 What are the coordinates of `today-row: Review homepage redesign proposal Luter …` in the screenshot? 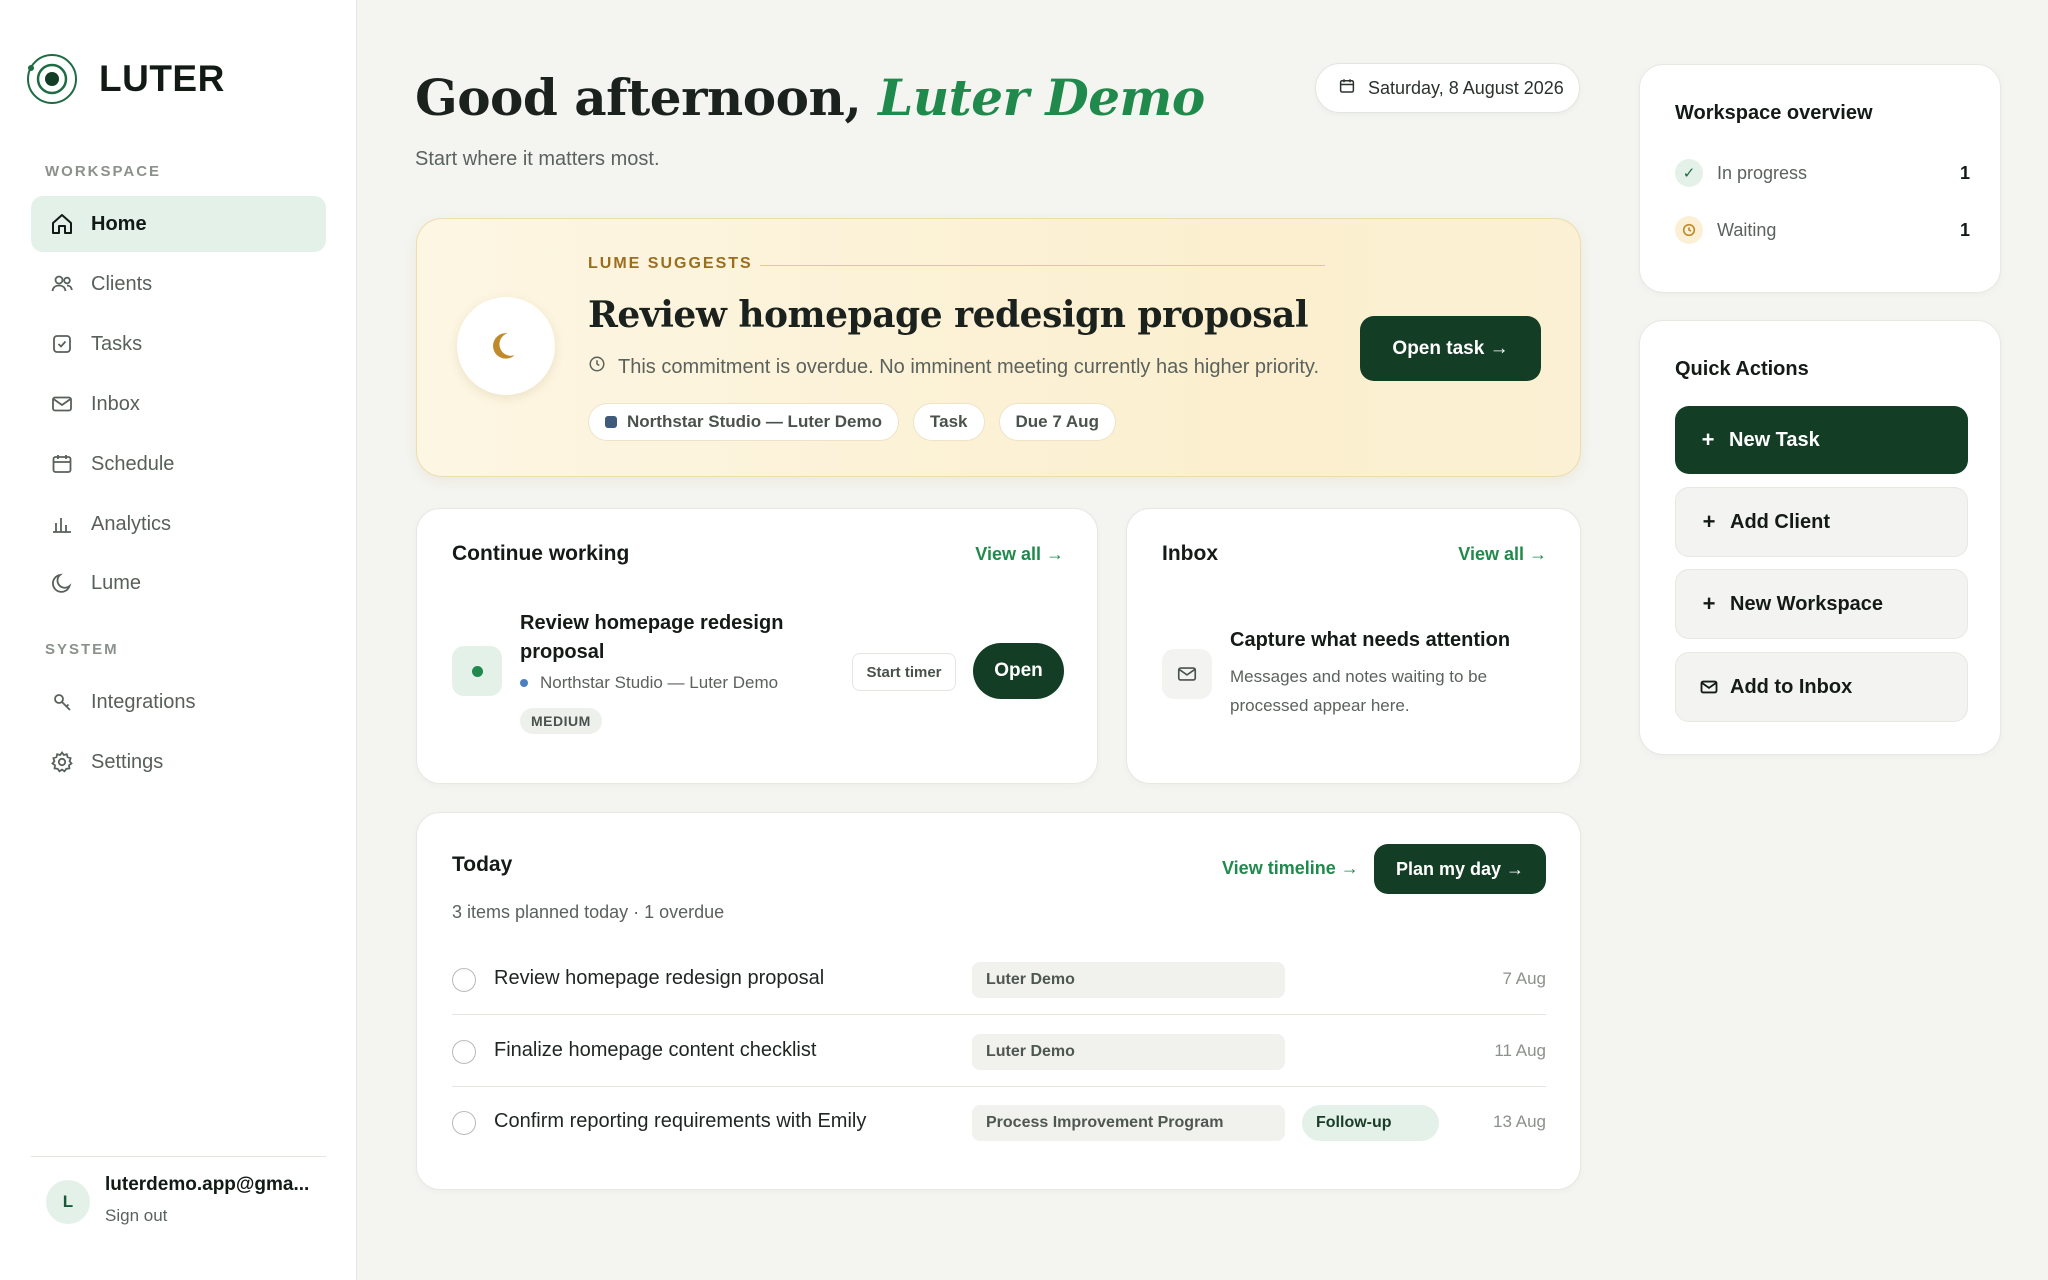 It's located at (999, 979).